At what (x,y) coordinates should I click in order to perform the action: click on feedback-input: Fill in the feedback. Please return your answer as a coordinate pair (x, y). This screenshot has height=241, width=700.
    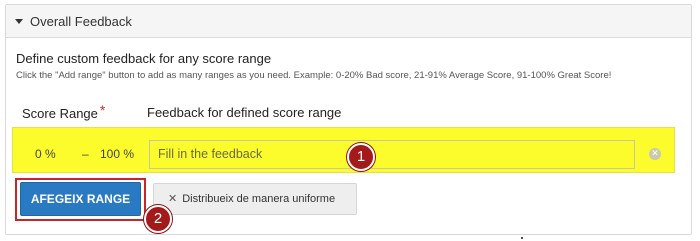
    Looking at the image, I should click on (392, 154).